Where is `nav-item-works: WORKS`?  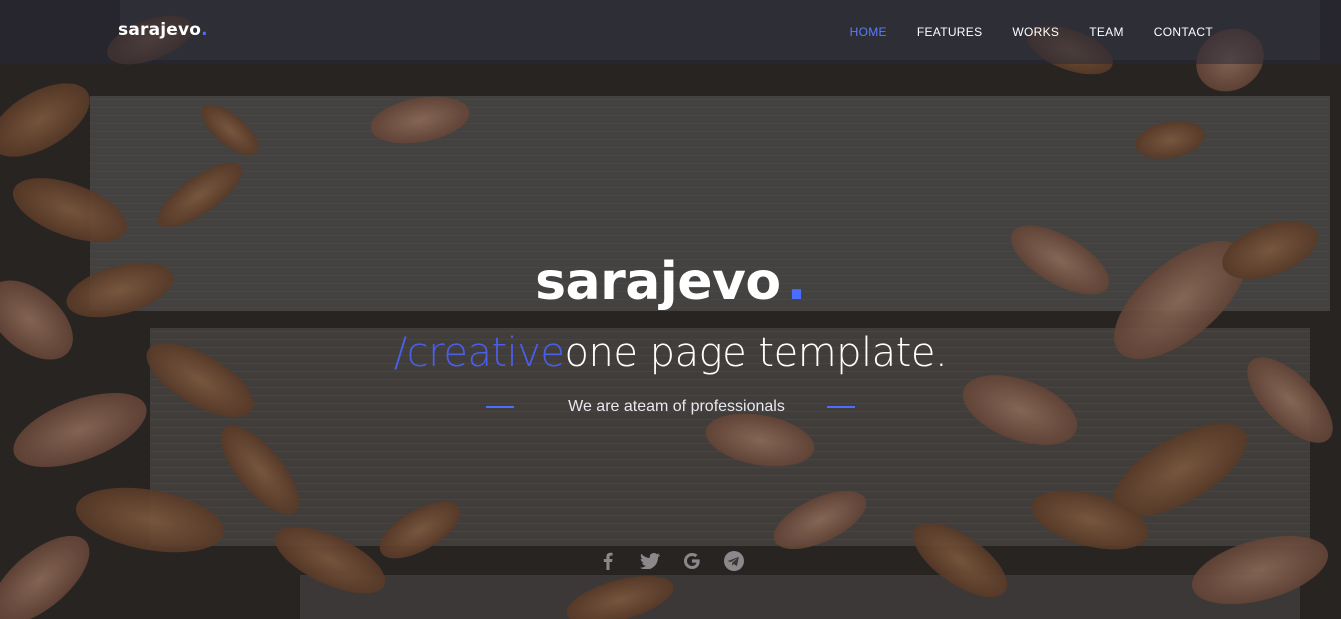 nav-item-works: WORKS is located at coordinates (1035, 32).